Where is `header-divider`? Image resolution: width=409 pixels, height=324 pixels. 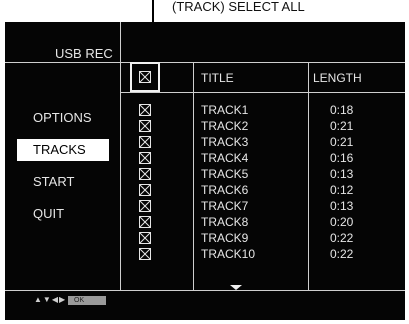 header-divider is located at coordinates (205, 62).